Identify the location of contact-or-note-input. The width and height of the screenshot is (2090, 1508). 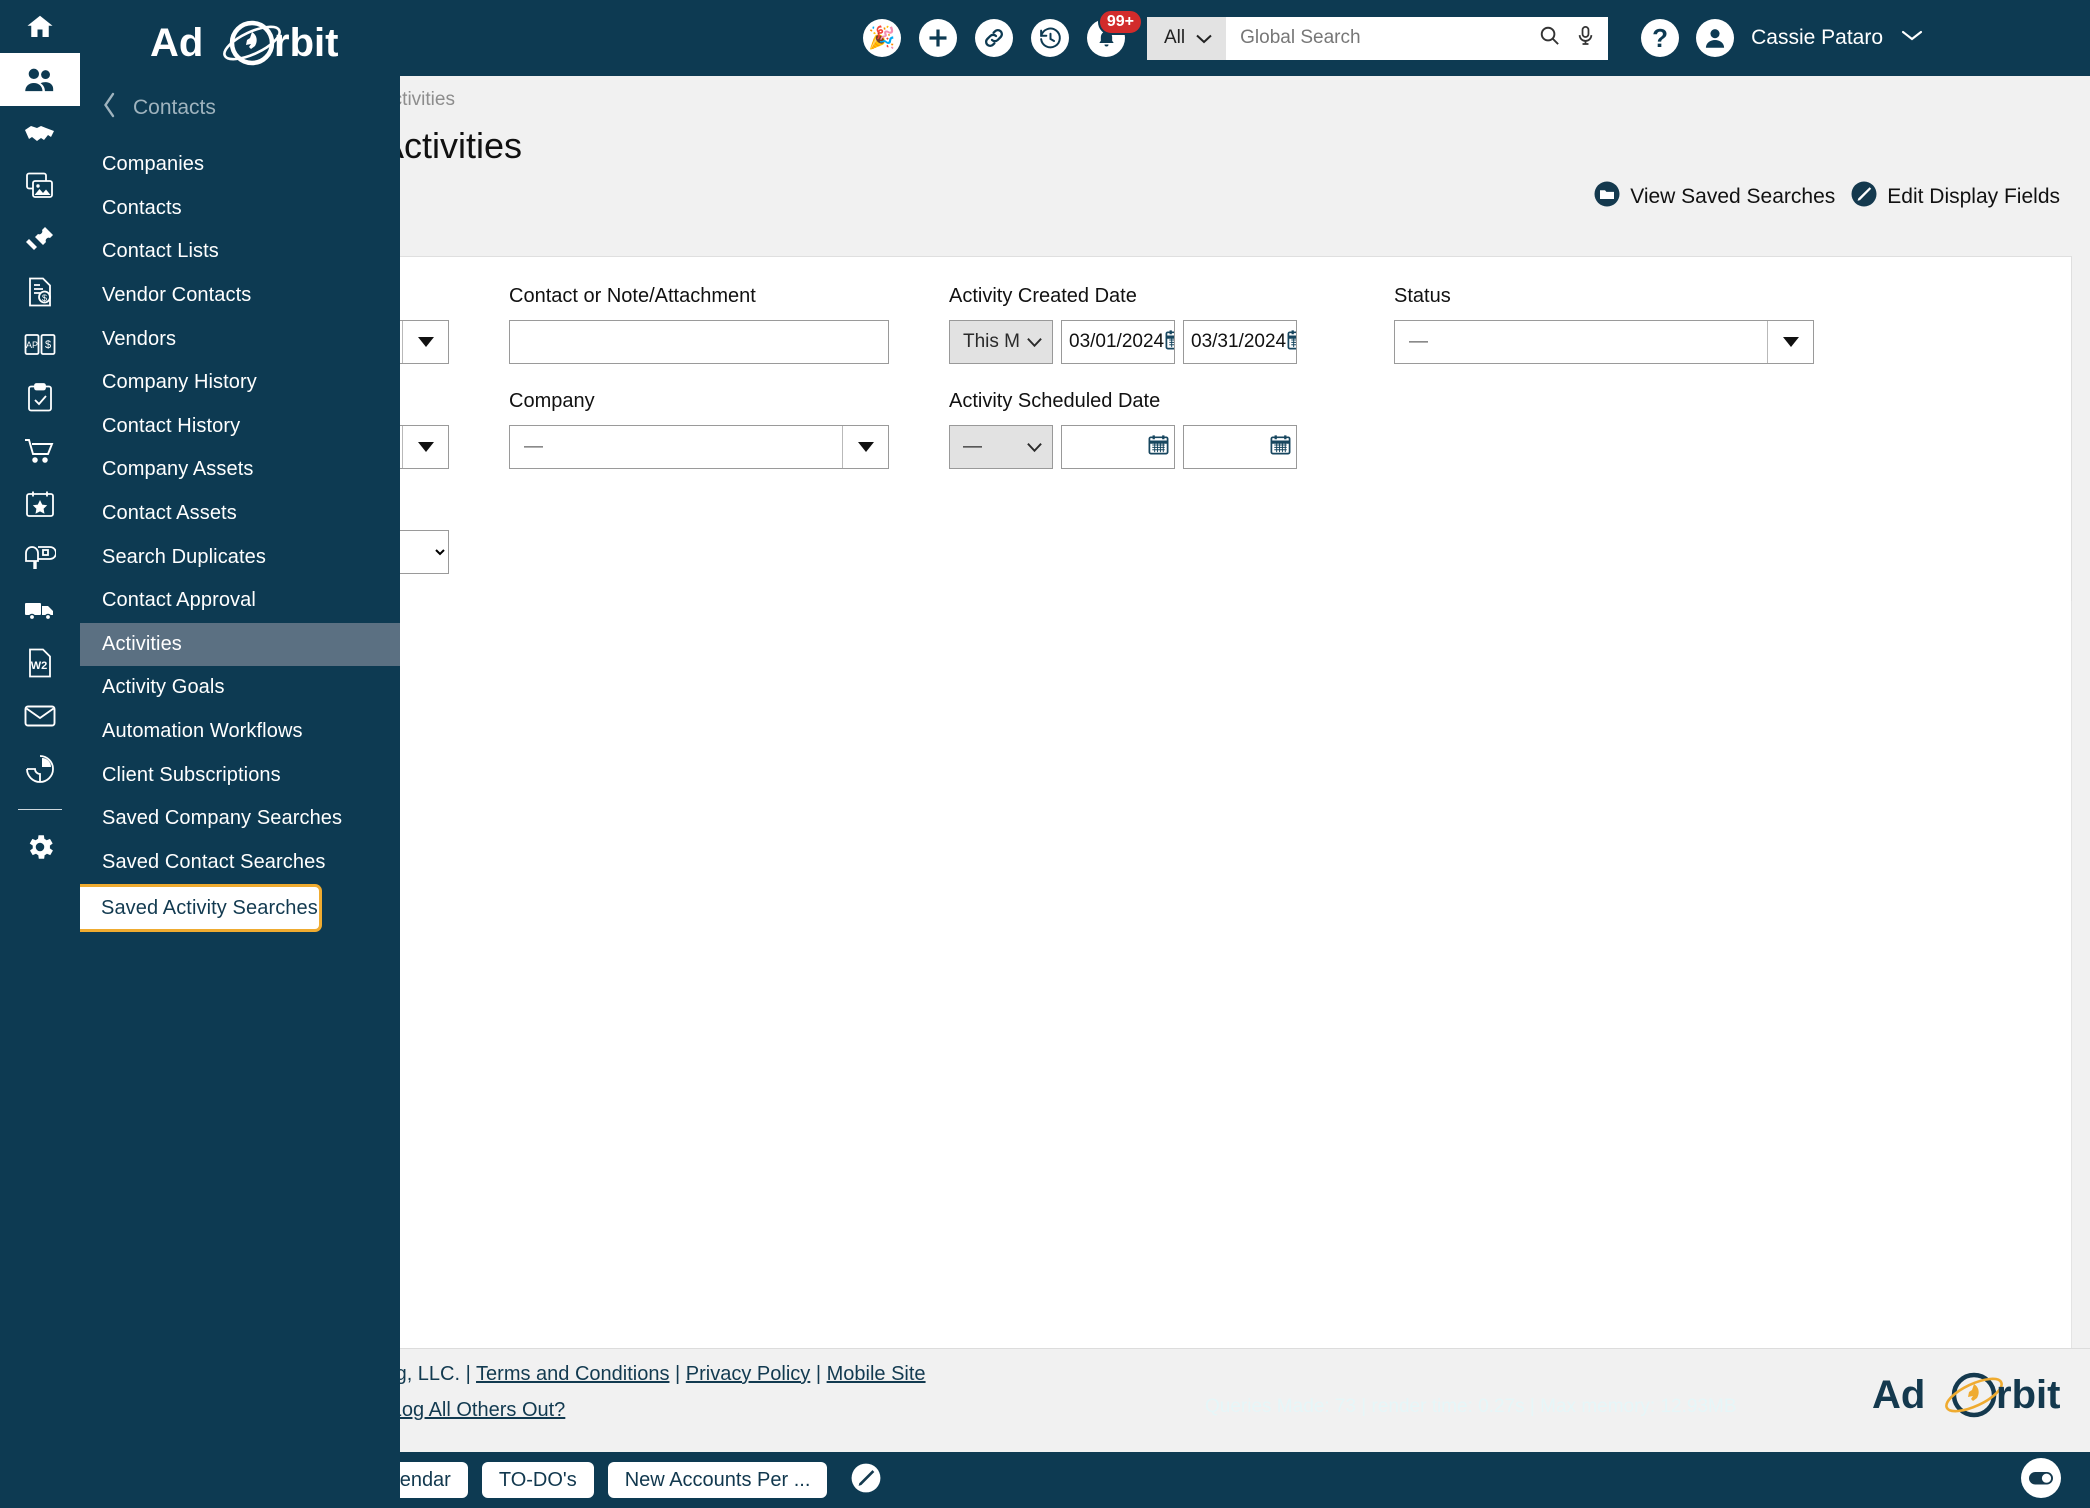
(699, 342).